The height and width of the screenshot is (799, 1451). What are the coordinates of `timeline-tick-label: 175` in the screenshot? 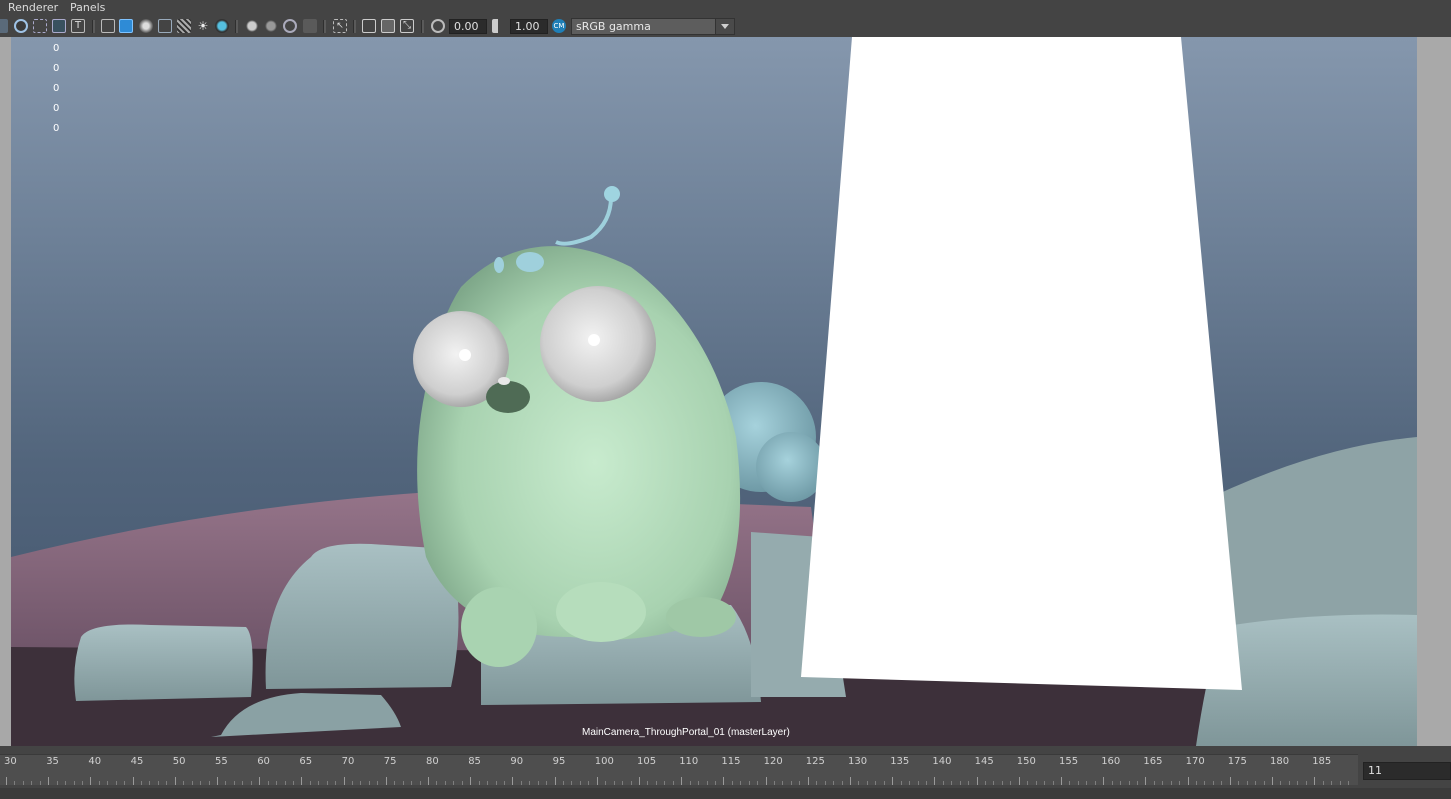 It's located at (1237, 761).